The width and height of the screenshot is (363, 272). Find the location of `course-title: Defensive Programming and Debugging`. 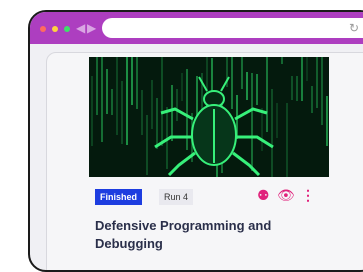

course-title: Defensive Programming and Debugging is located at coordinates (210, 235).